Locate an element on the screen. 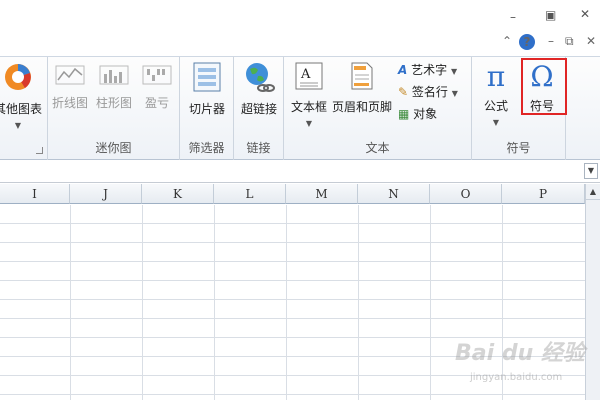  baidu-watermark: Bai du 经验 is located at coordinates (520, 353).